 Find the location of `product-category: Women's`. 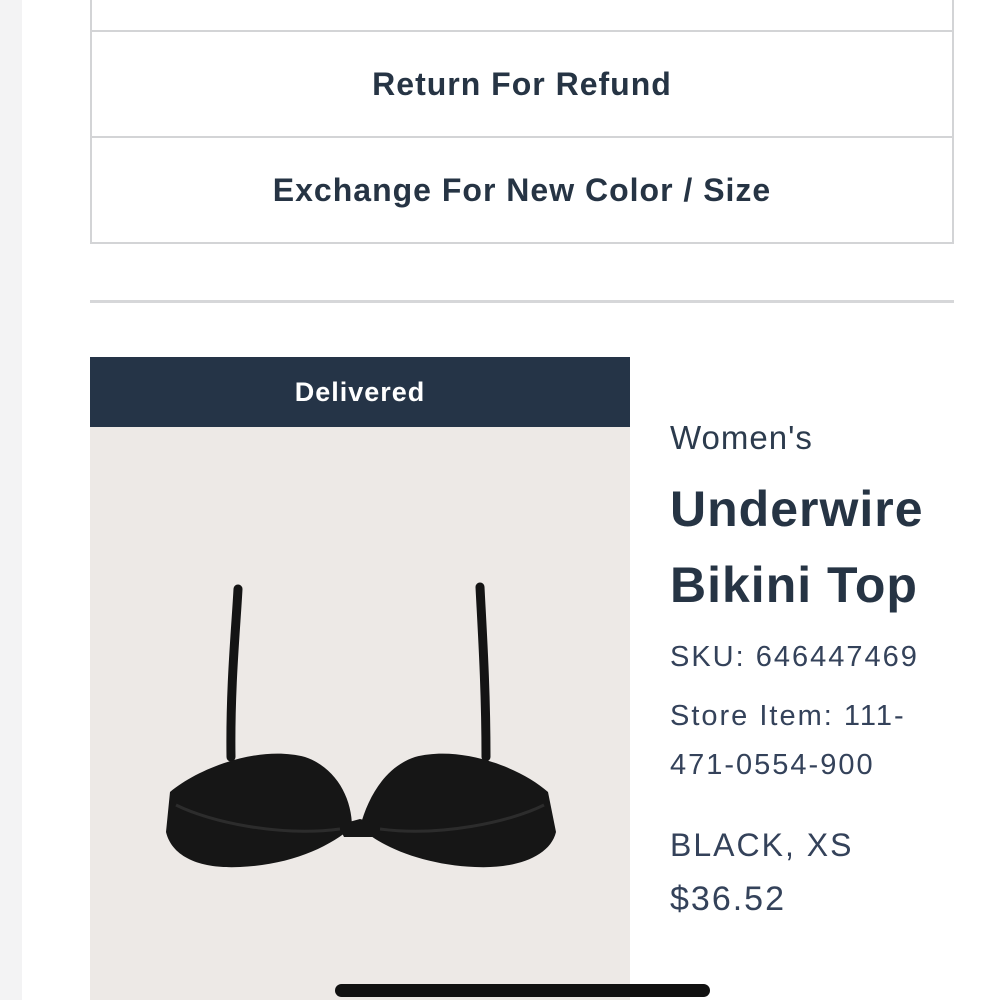

product-category: Women's is located at coordinates (741, 437).